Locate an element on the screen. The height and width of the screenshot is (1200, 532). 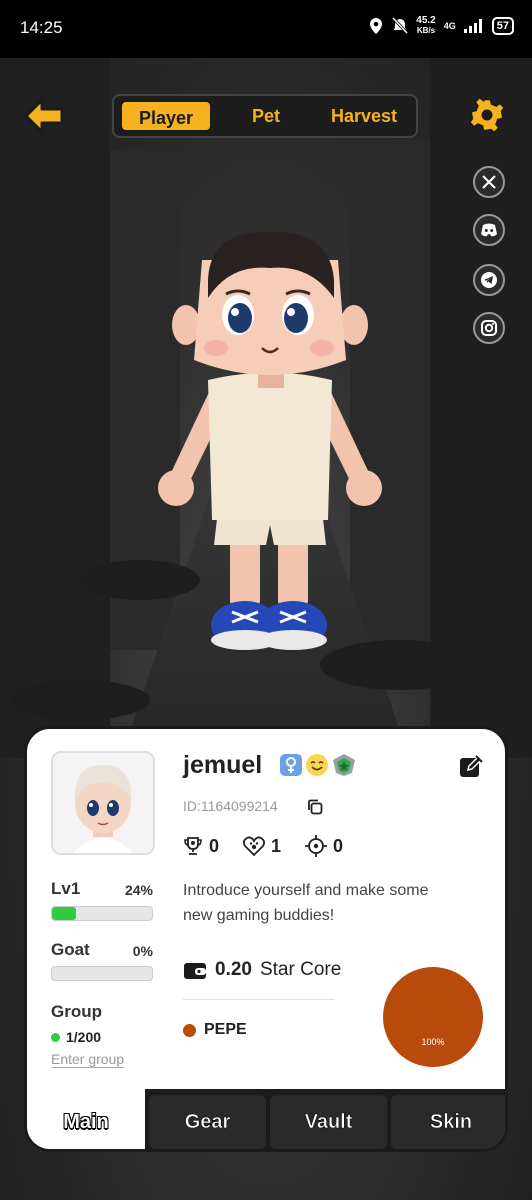
paw-heart-icon is located at coordinates (254, 846).